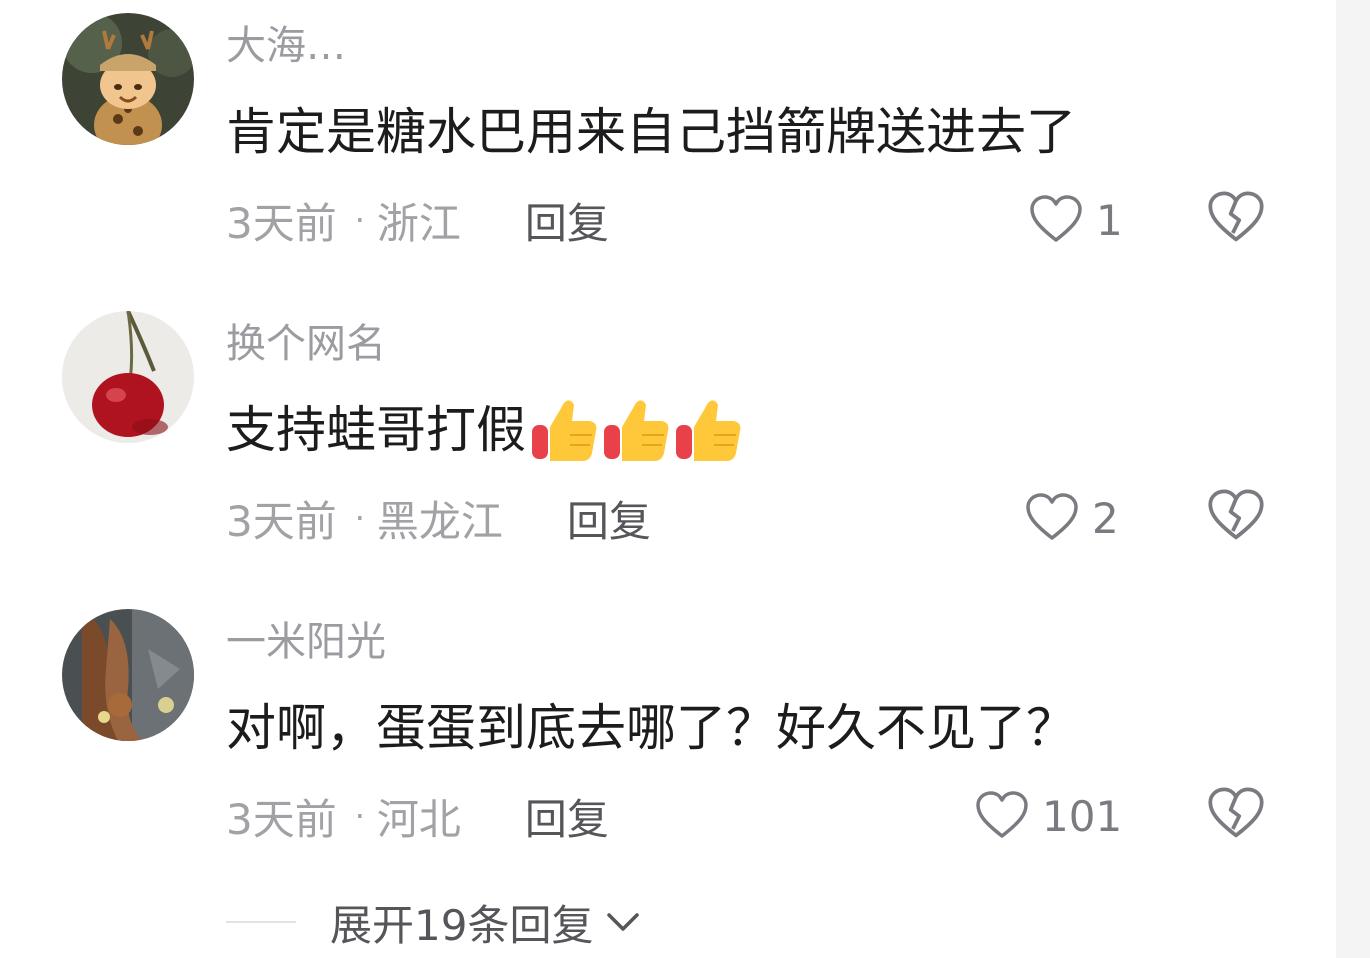 This screenshot has width=1370, height=958. What do you see at coordinates (1353, 479) in the screenshot?
I see `scroll-gutter` at bounding box center [1353, 479].